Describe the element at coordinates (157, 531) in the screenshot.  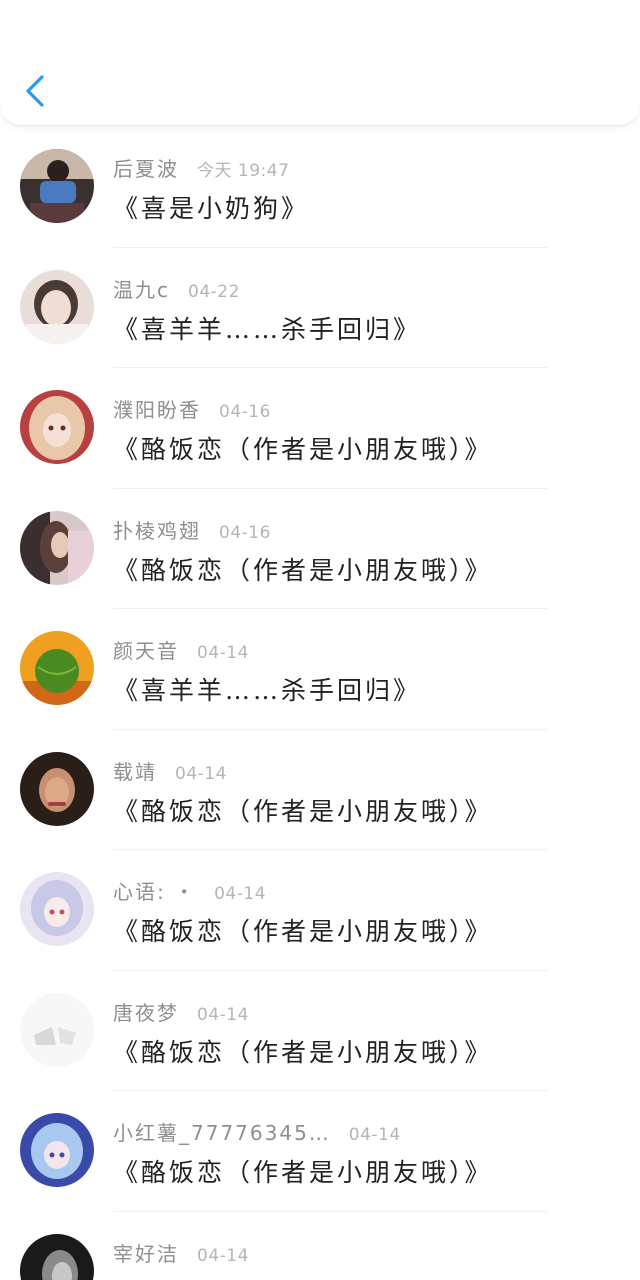
I see `username: 扑棱鸡翅` at that location.